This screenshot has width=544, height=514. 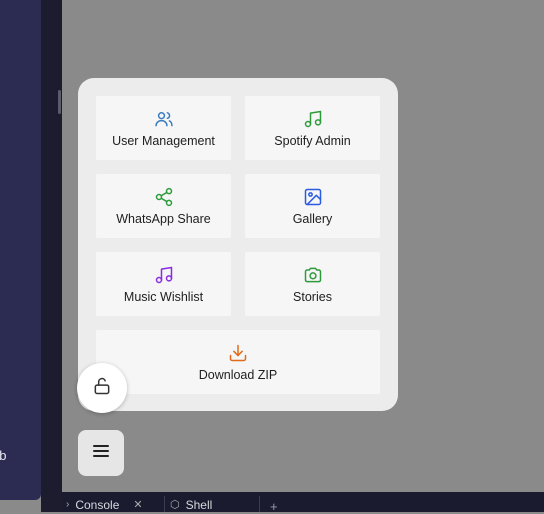 What do you see at coordinates (312, 219) in the screenshot?
I see `tile-label: Gallery` at bounding box center [312, 219].